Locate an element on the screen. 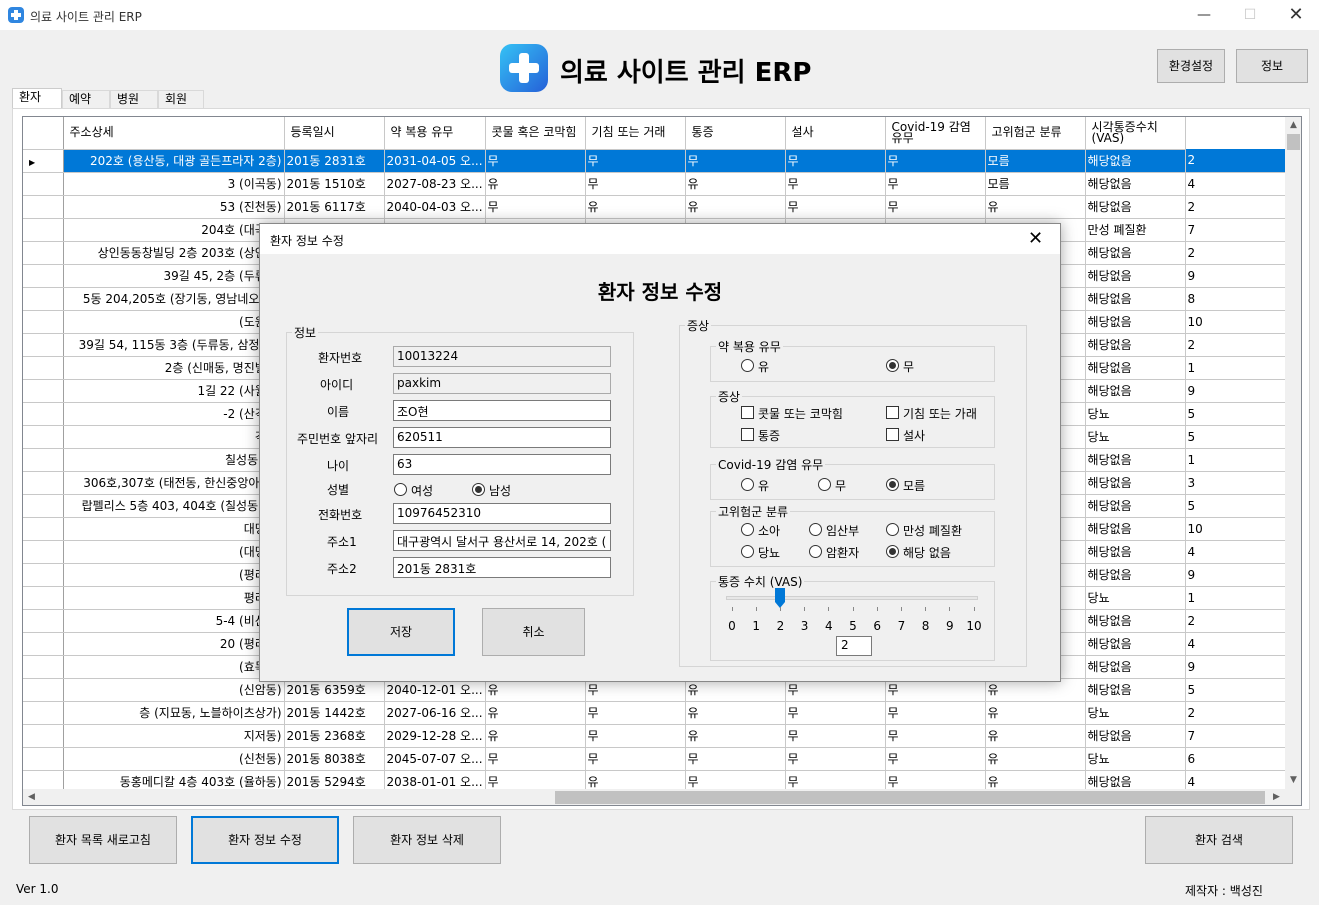  table-cell: (신천동) is located at coordinates (174, 759).